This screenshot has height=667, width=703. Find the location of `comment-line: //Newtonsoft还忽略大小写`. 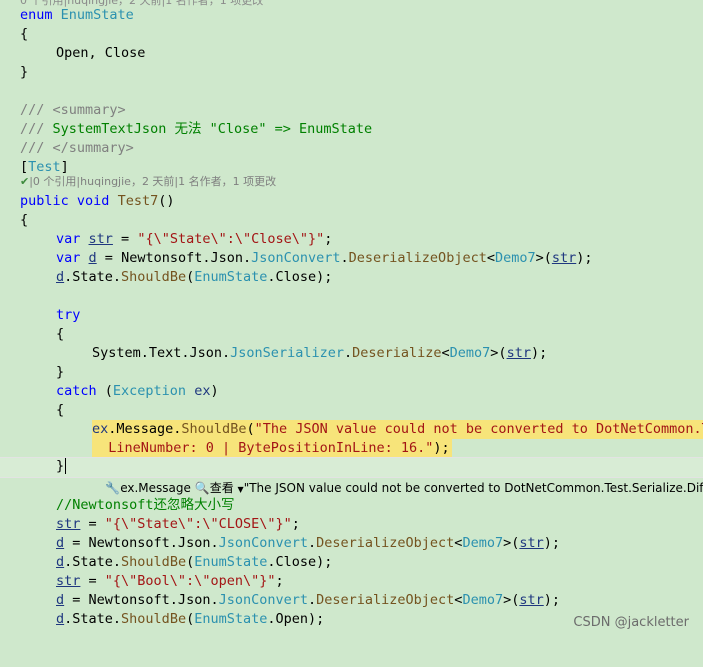

comment-line: //Newtonsoft还忽略大小写 is located at coordinates (145, 505).